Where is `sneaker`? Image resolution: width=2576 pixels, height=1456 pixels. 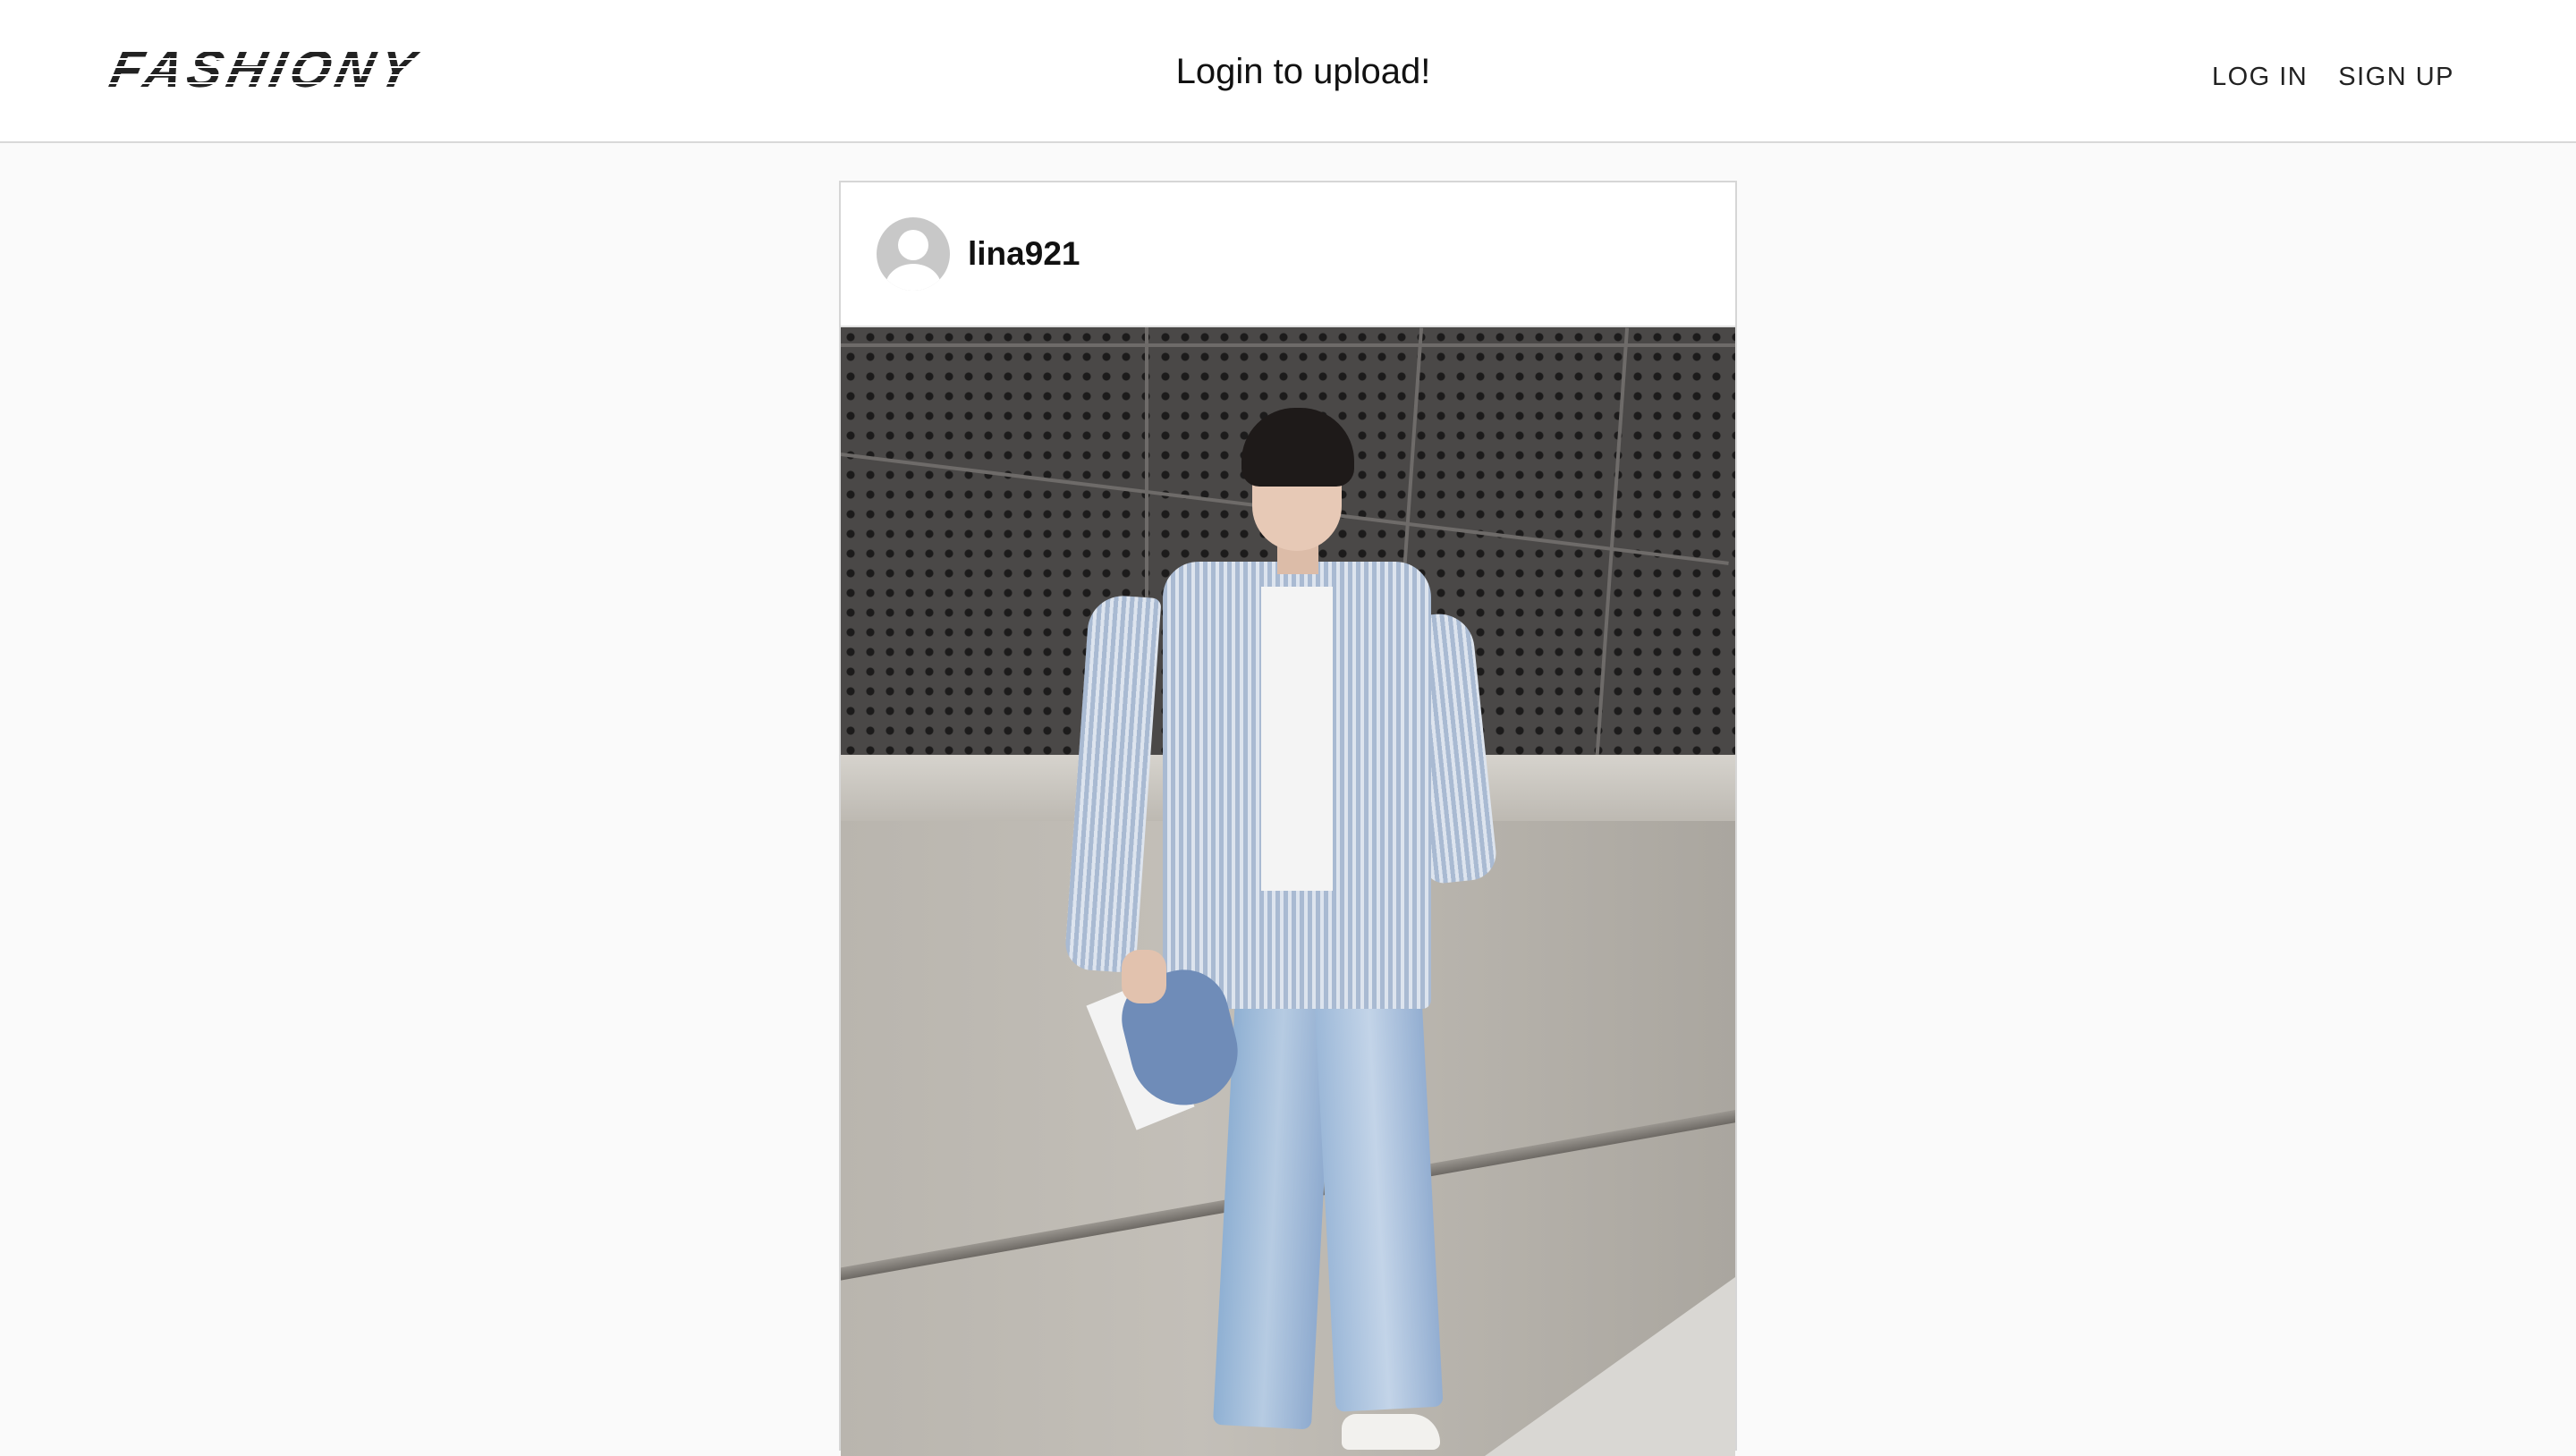
sneaker is located at coordinates (1391, 1432).